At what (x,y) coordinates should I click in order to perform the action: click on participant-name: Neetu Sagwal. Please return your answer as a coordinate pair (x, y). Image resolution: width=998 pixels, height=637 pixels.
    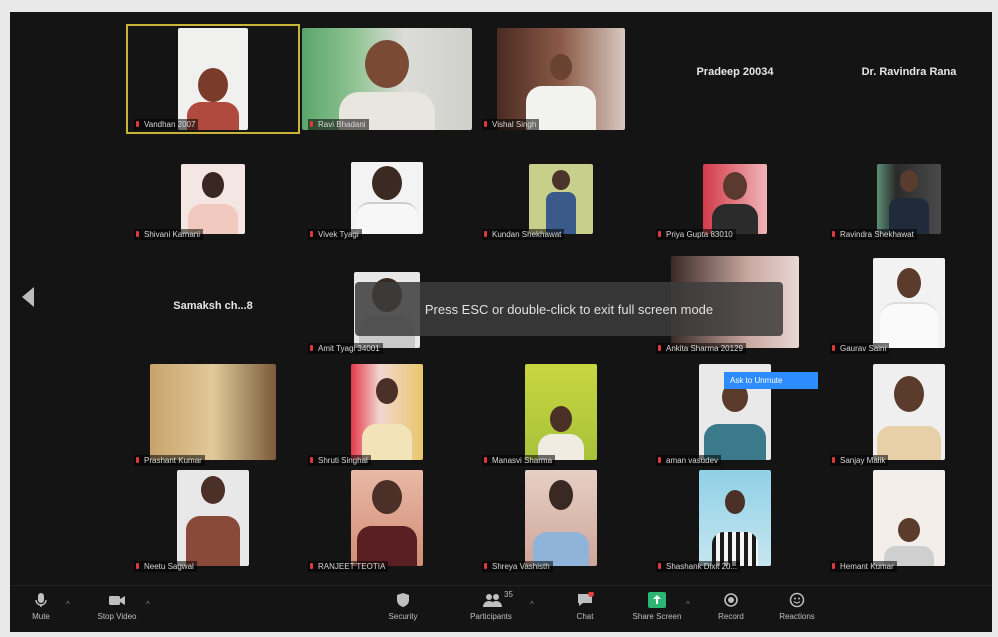
    Looking at the image, I should click on (165, 566).